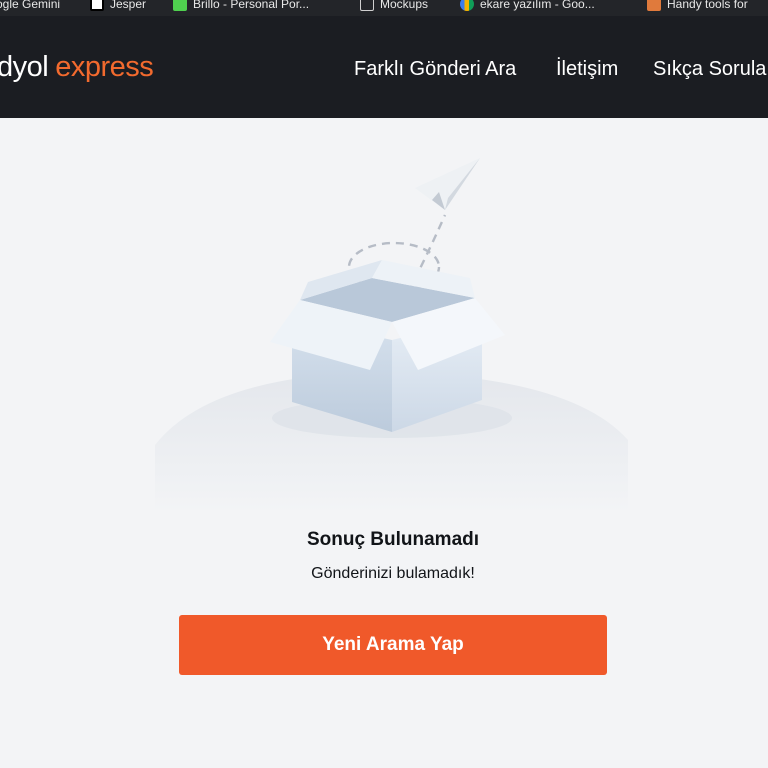 The height and width of the screenshot is (768, 768). What do you see at coordinates (404, 5) in the screenshot?
I see `bookmark-label: Mockups` at bounding box center [404, 5].